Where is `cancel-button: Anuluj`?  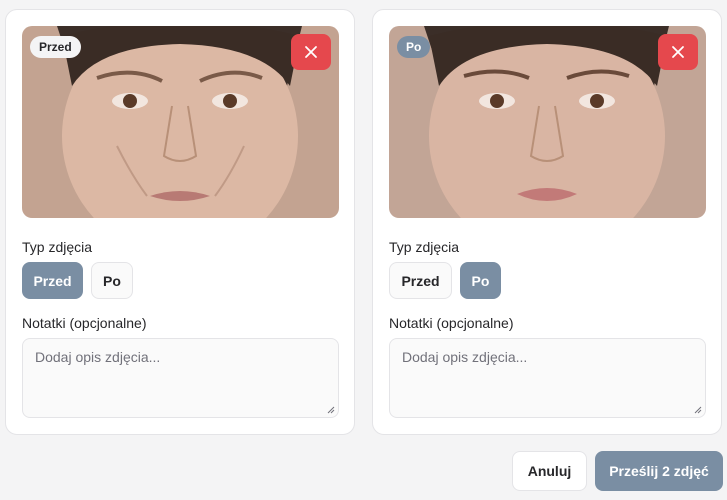
cancel-button: Anuluj is located at coordinates (549, 471).